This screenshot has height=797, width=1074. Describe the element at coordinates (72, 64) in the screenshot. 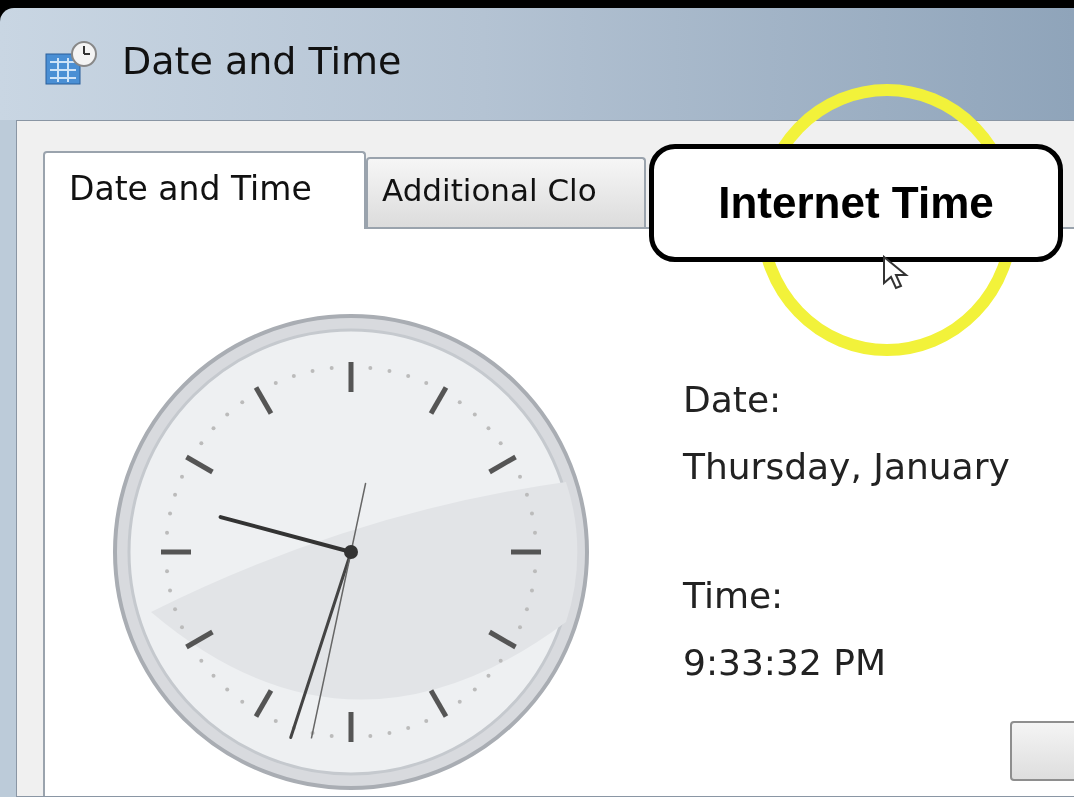

I see `calendar-clock-icon` at that location.